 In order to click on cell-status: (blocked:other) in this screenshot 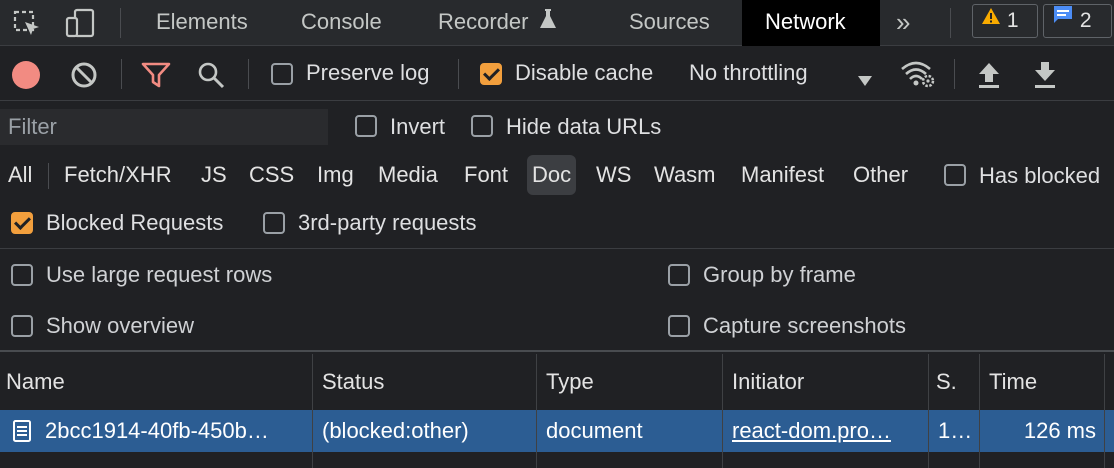, I will do `click(395, 430)`.